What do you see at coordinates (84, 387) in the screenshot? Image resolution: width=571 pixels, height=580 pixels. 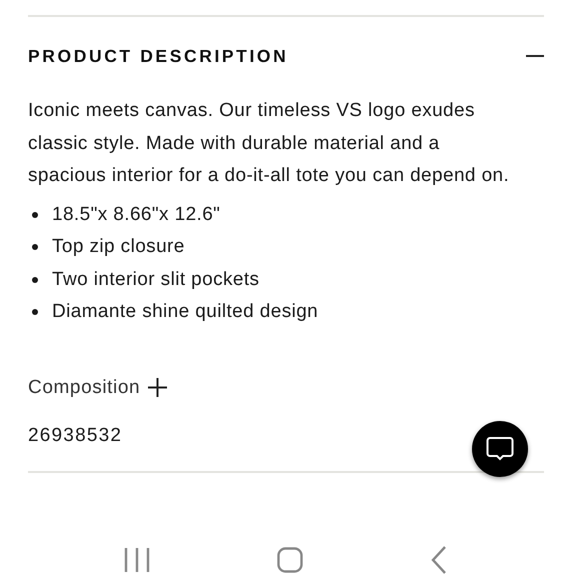 I see `composition-toggle: Composition` at bounding box center [84, 387].